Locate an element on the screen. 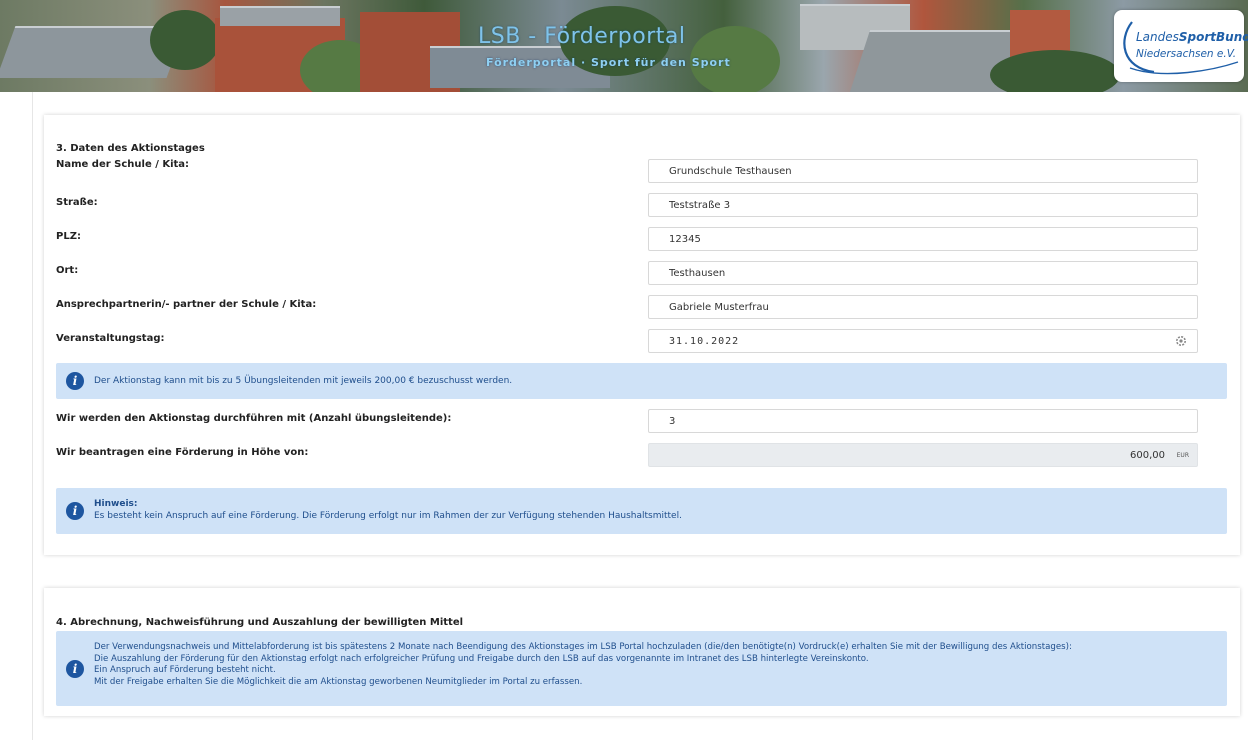  amount-field: 600,00 EUR is located at coordinates (923, 455).